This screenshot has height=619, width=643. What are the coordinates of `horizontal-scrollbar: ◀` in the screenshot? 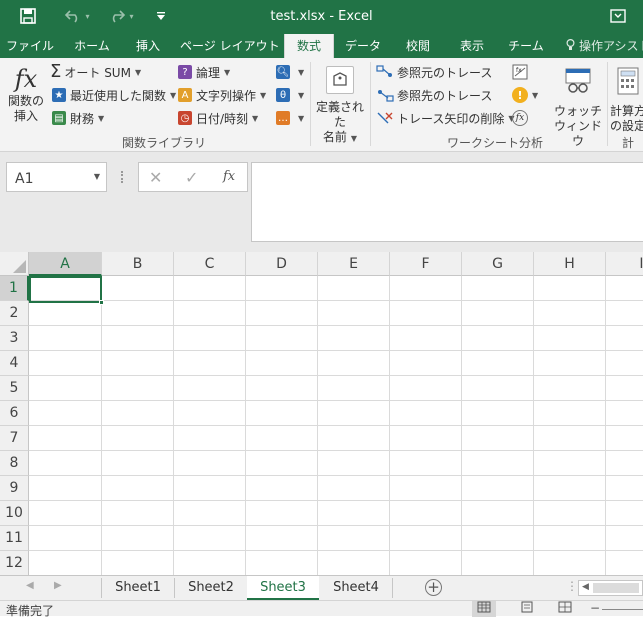 It's located at (610, 588).